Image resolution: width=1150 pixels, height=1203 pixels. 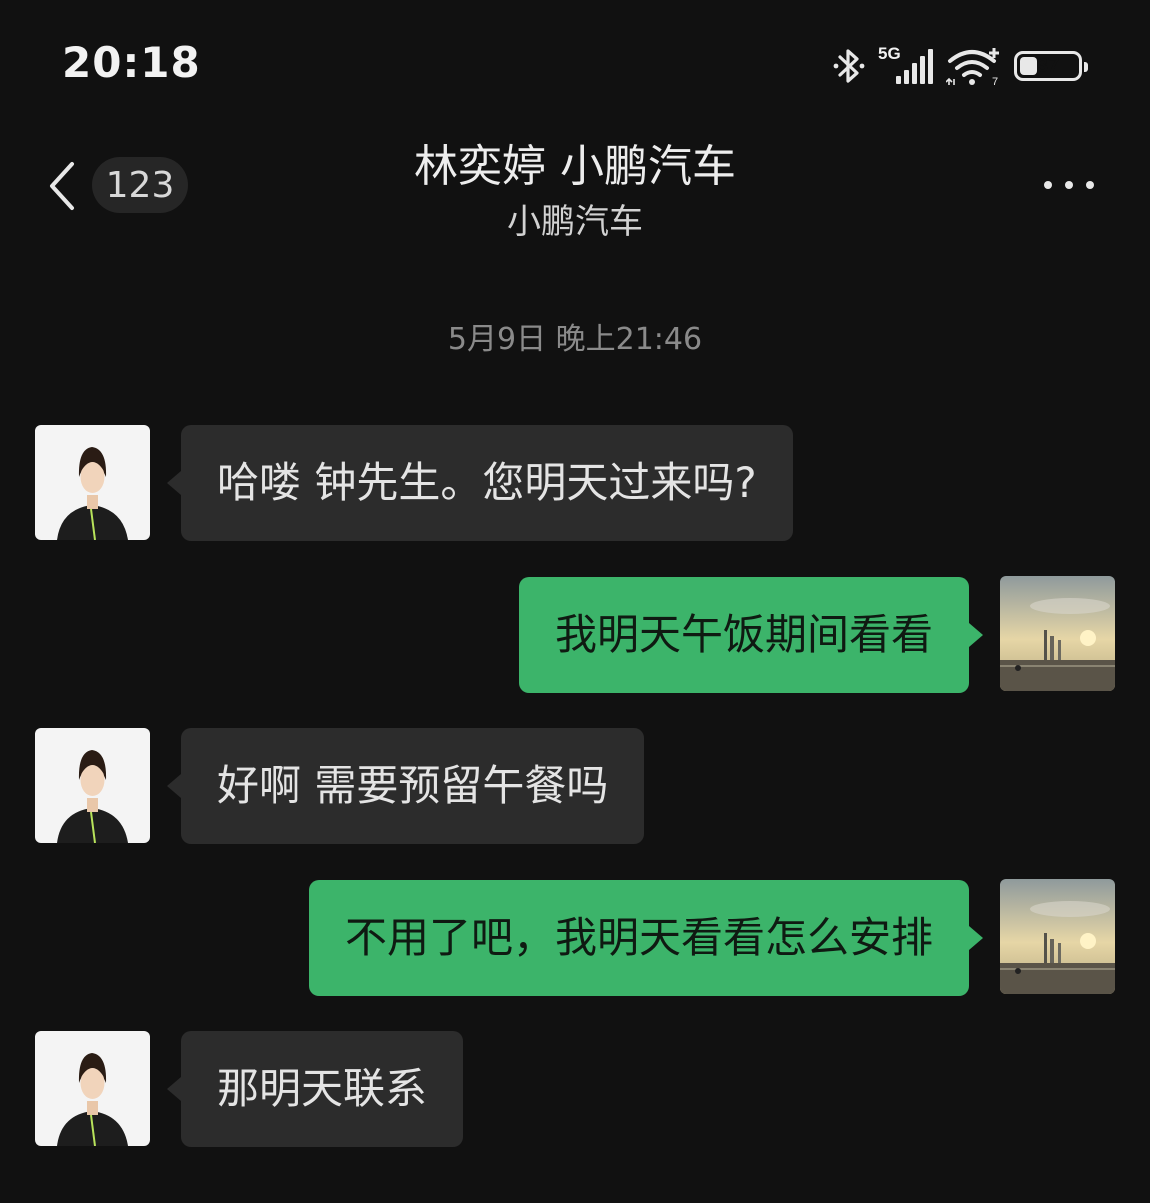 What do you see at coordinates (974, 66) in the screenshot?
I see `wifi-icon: 7` at bounding box center [974, 66].